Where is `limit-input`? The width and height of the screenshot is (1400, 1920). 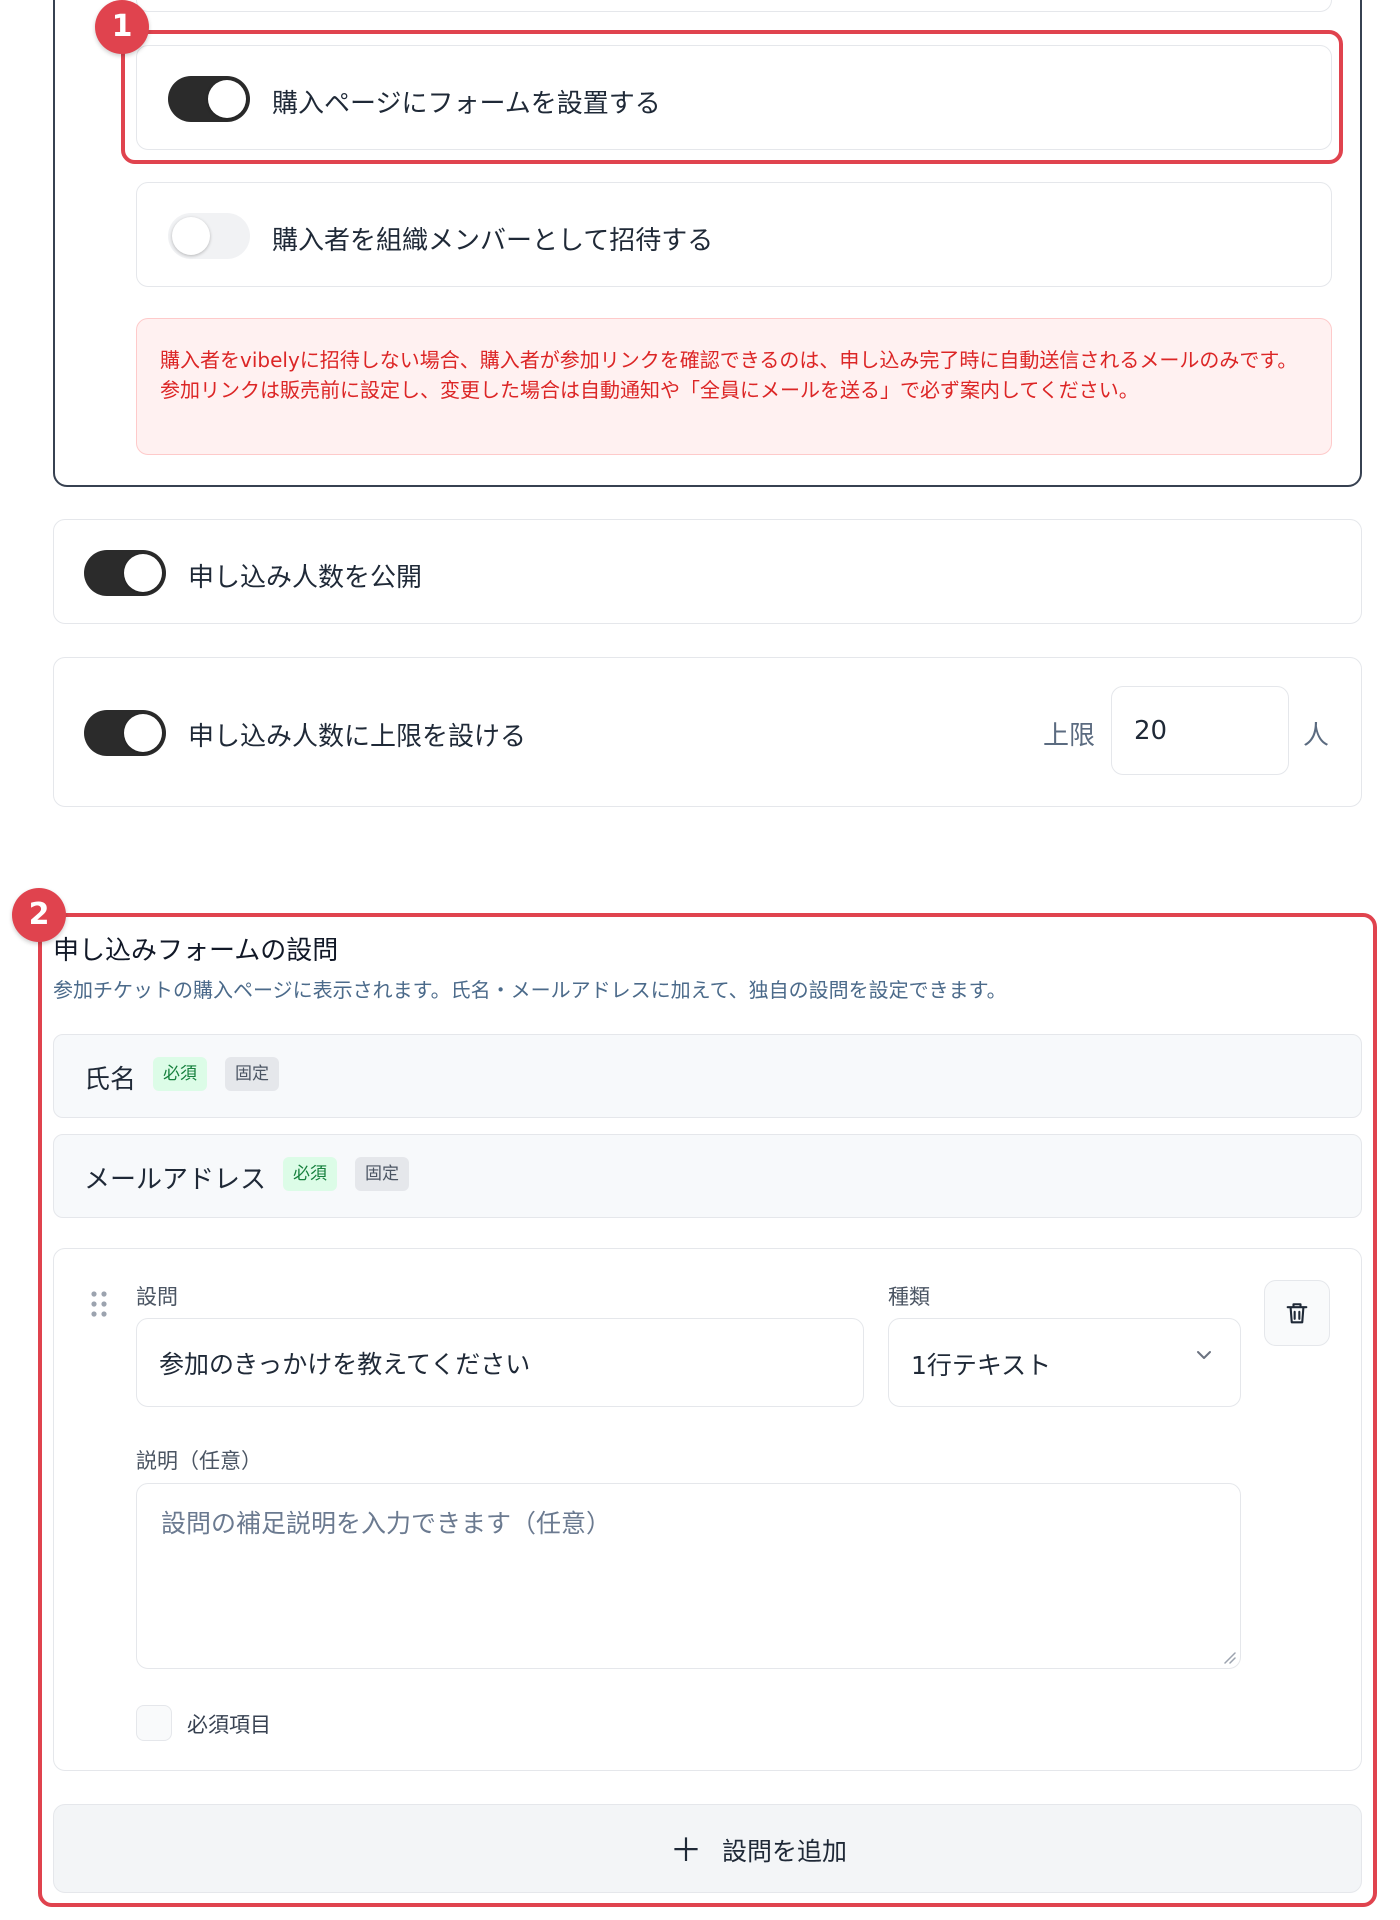 limit-input is located at coordinates (1200, 730).